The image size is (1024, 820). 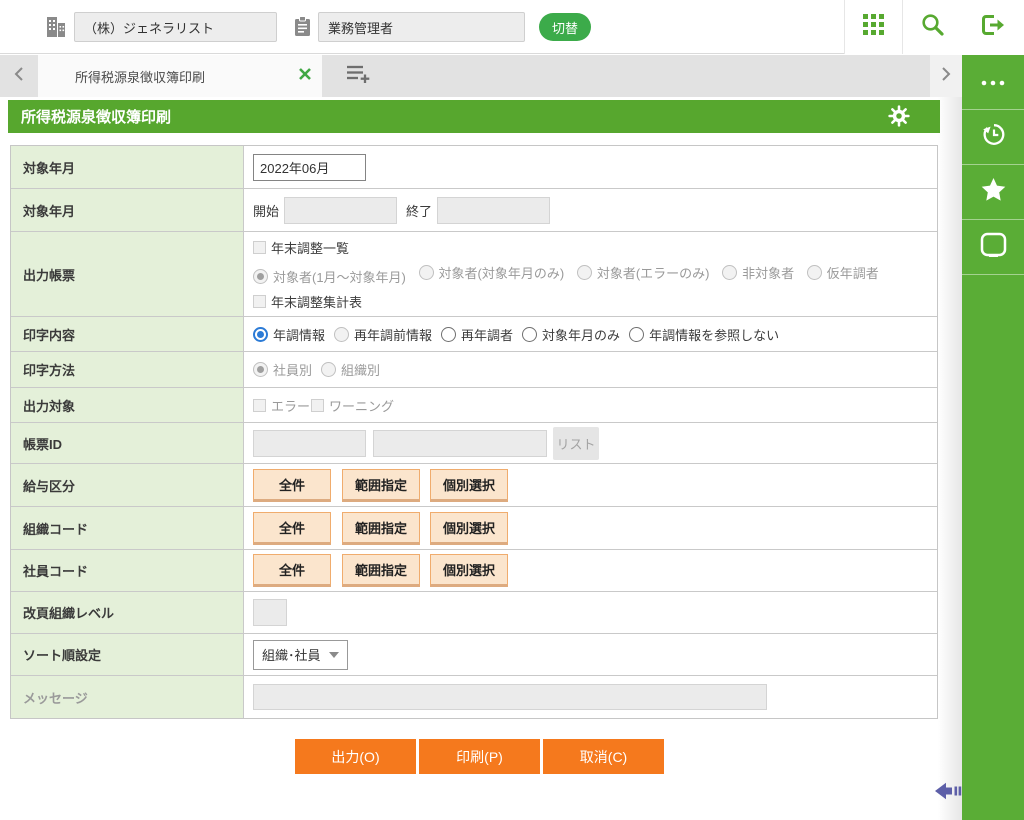 I want to click on sort-order-label: ソート順設定, so click(x=127, y=654).